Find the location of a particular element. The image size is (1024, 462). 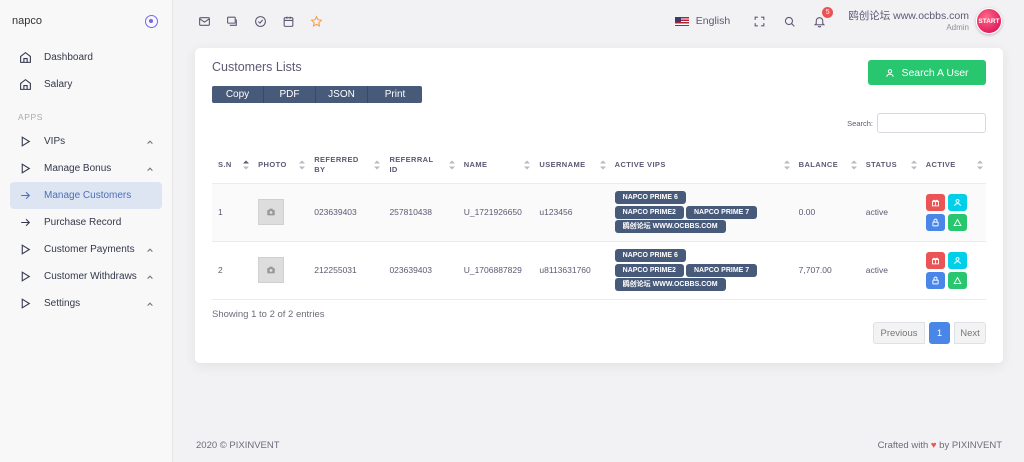

sidebar-item-label: Settings is located at coordinates (62, 303).